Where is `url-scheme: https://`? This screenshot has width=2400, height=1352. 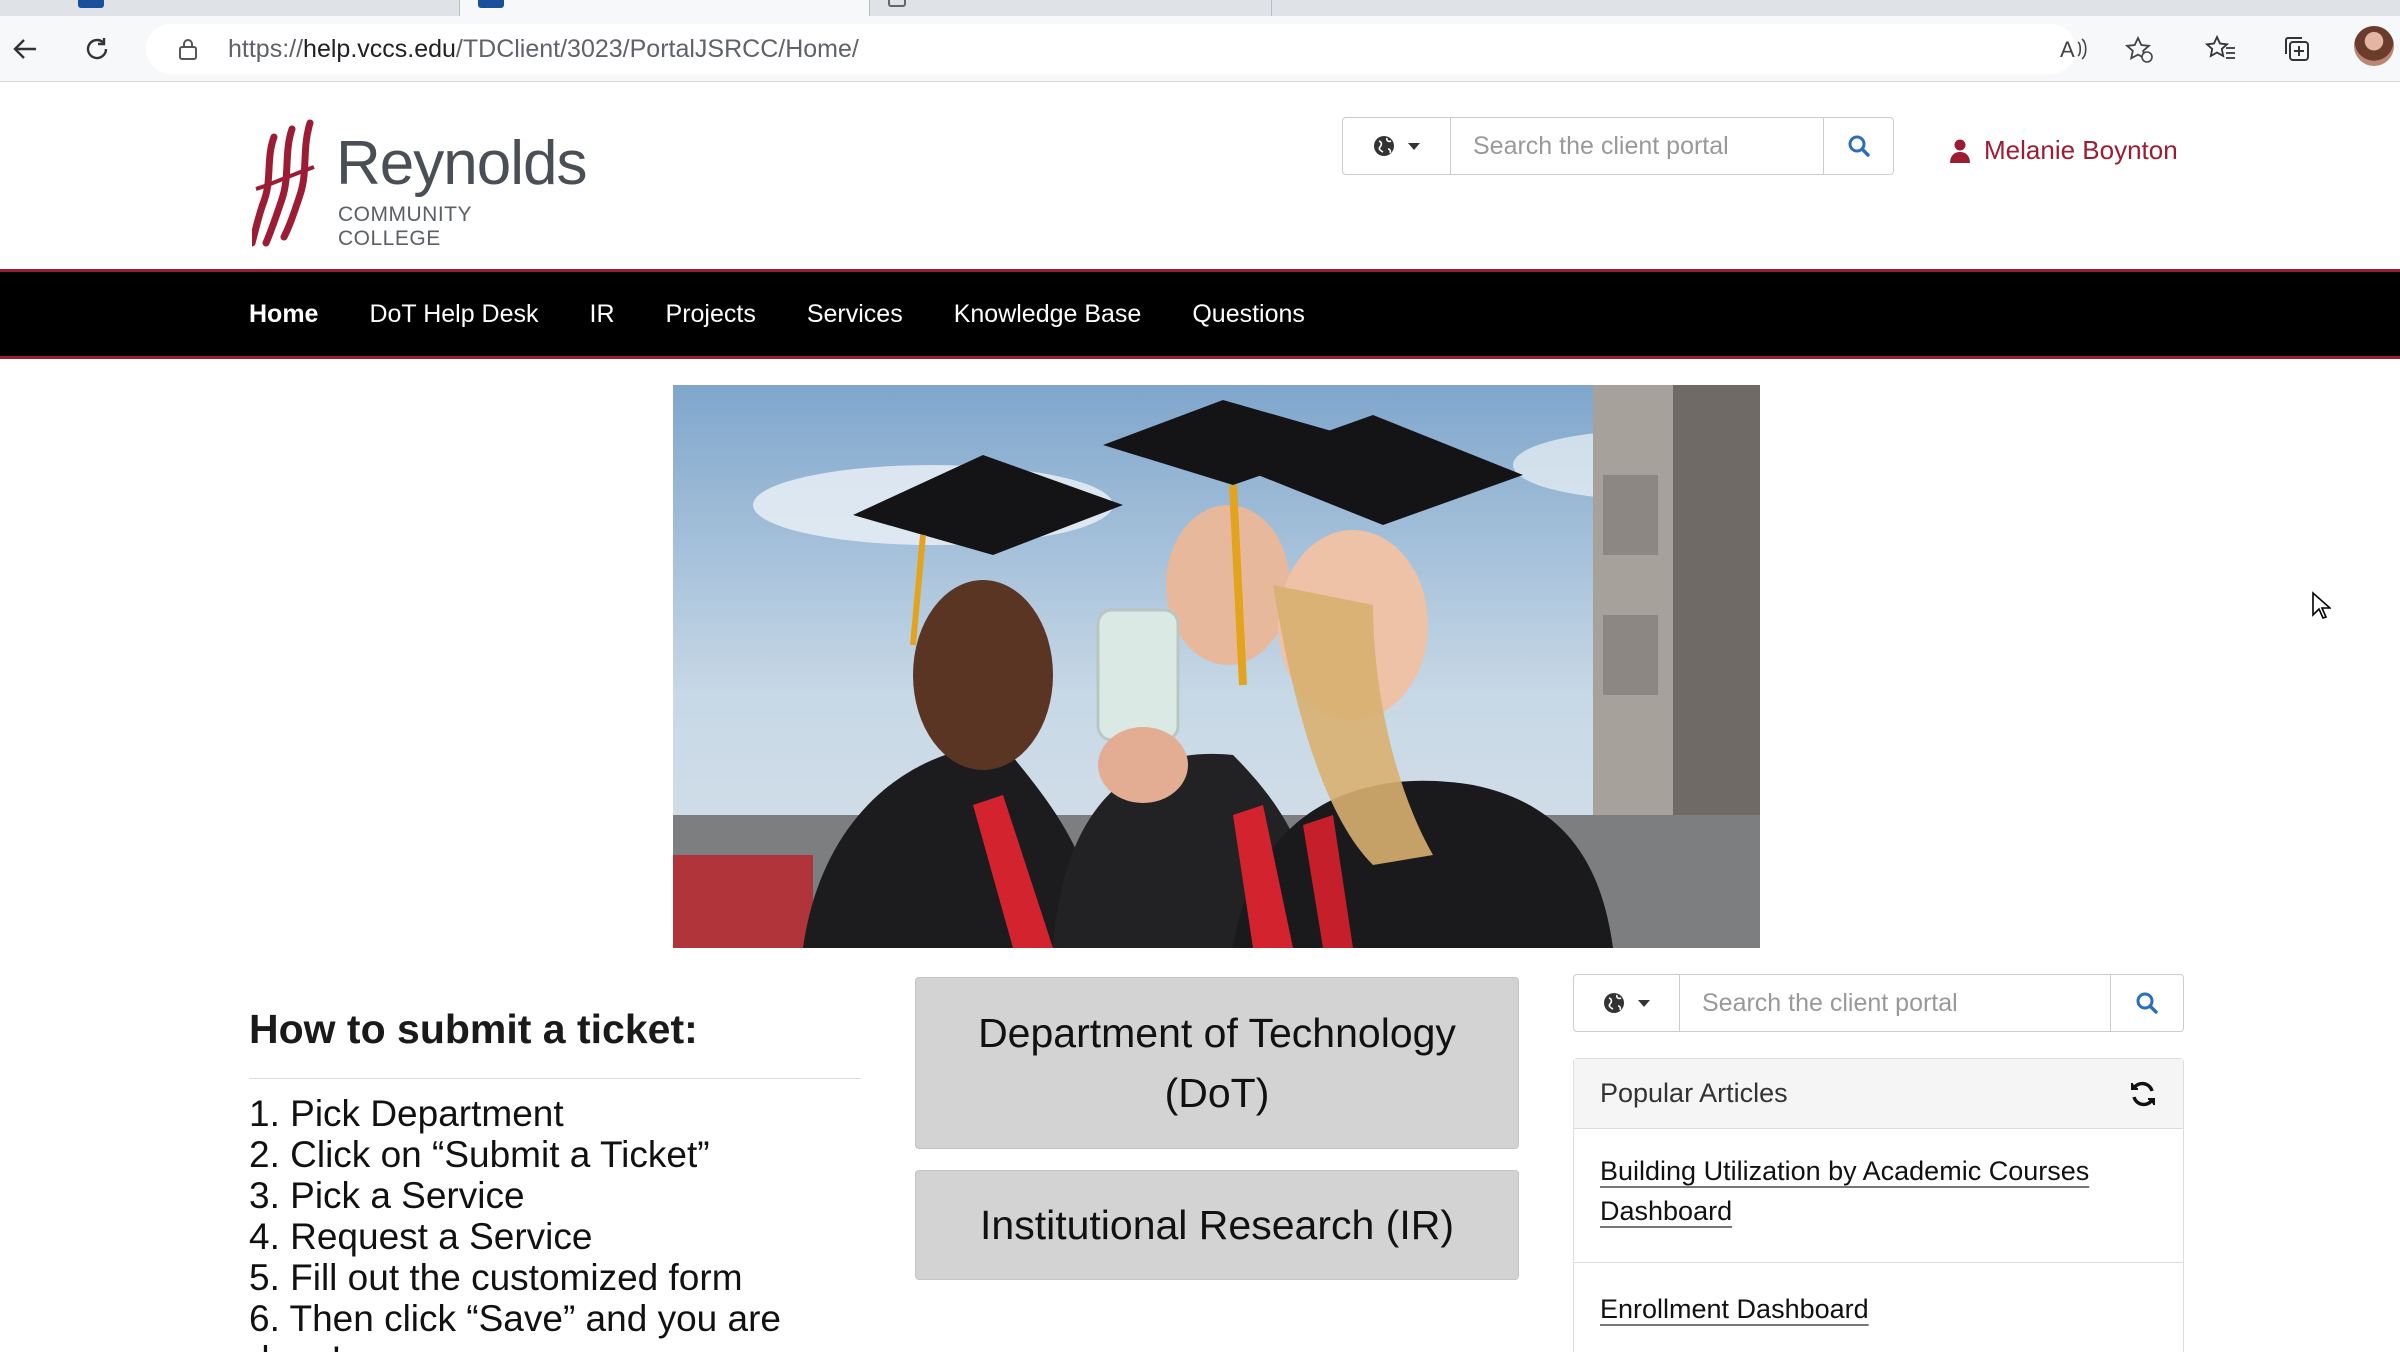
url-scheme: https:// is located at coordinates (266, 49).